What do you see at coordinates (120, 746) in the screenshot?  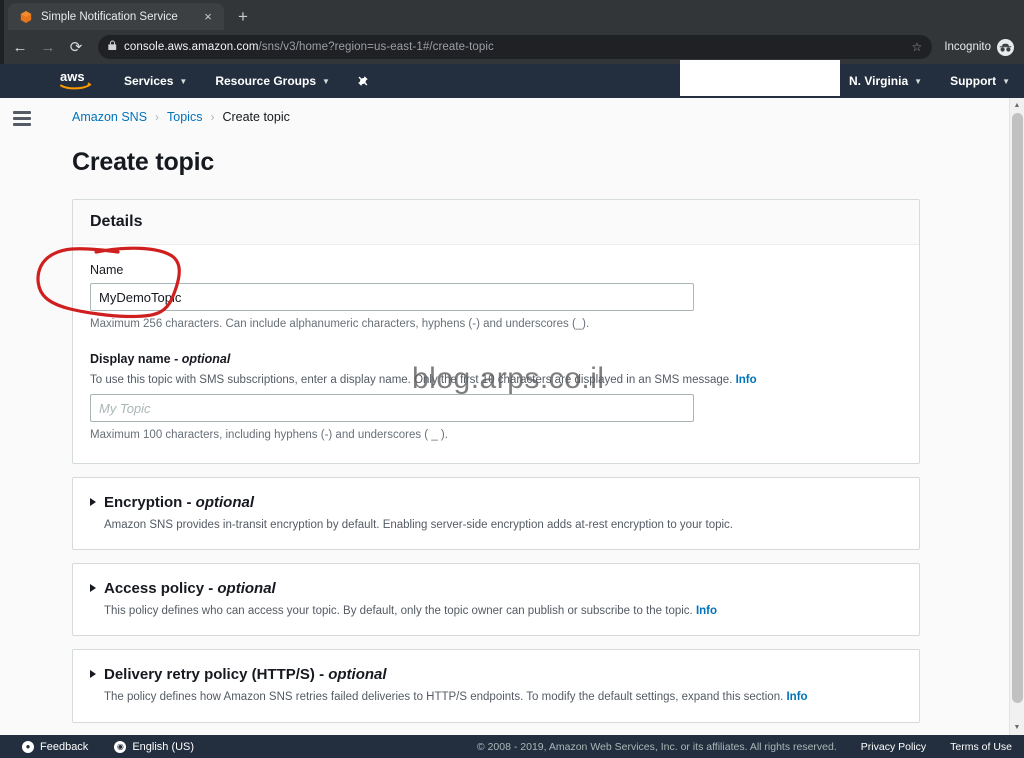 I see `globe-icon: ◉` at bounding box center [120, 746].